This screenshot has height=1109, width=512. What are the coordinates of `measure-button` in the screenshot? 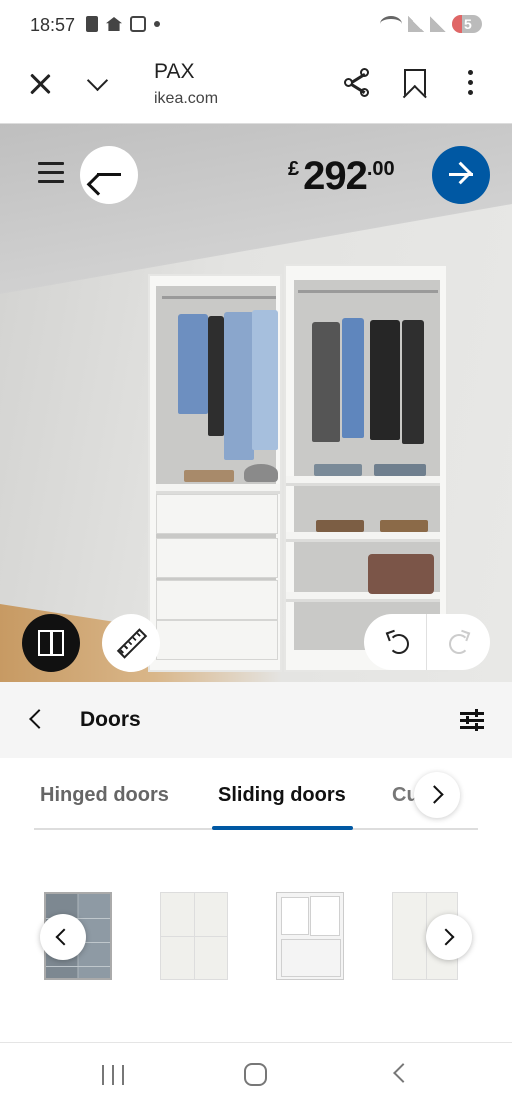 It's located at (131, 643).